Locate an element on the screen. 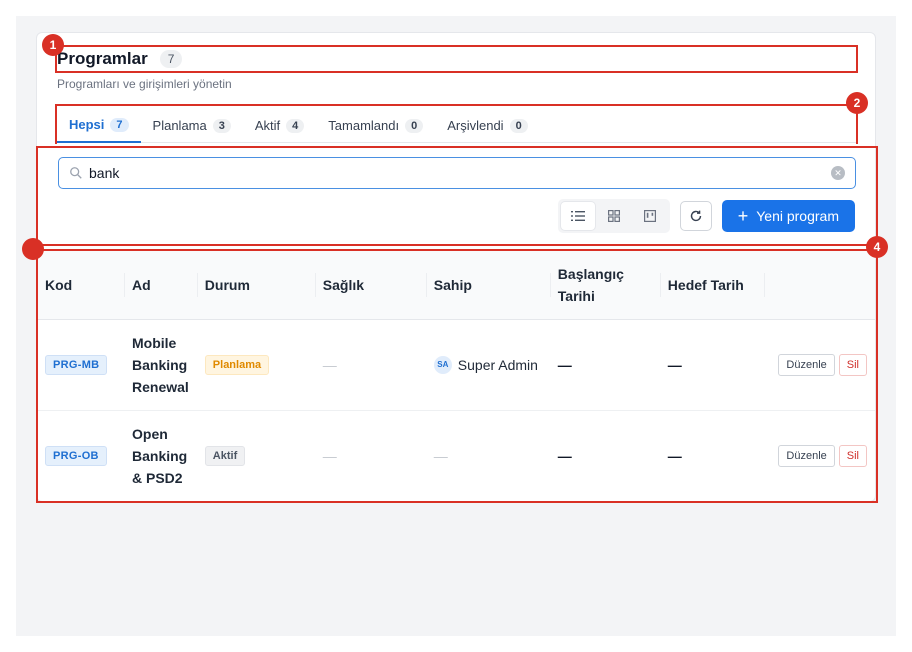  annotation-box-toolbar is located at coordinates (457, 196).